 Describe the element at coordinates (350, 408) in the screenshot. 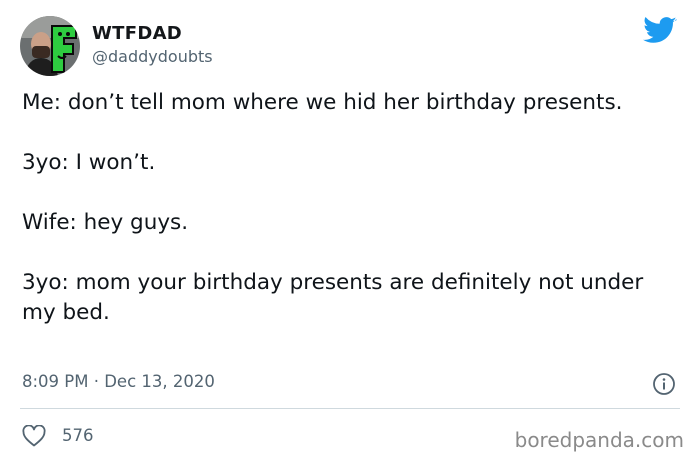

I see `divider` at that location.